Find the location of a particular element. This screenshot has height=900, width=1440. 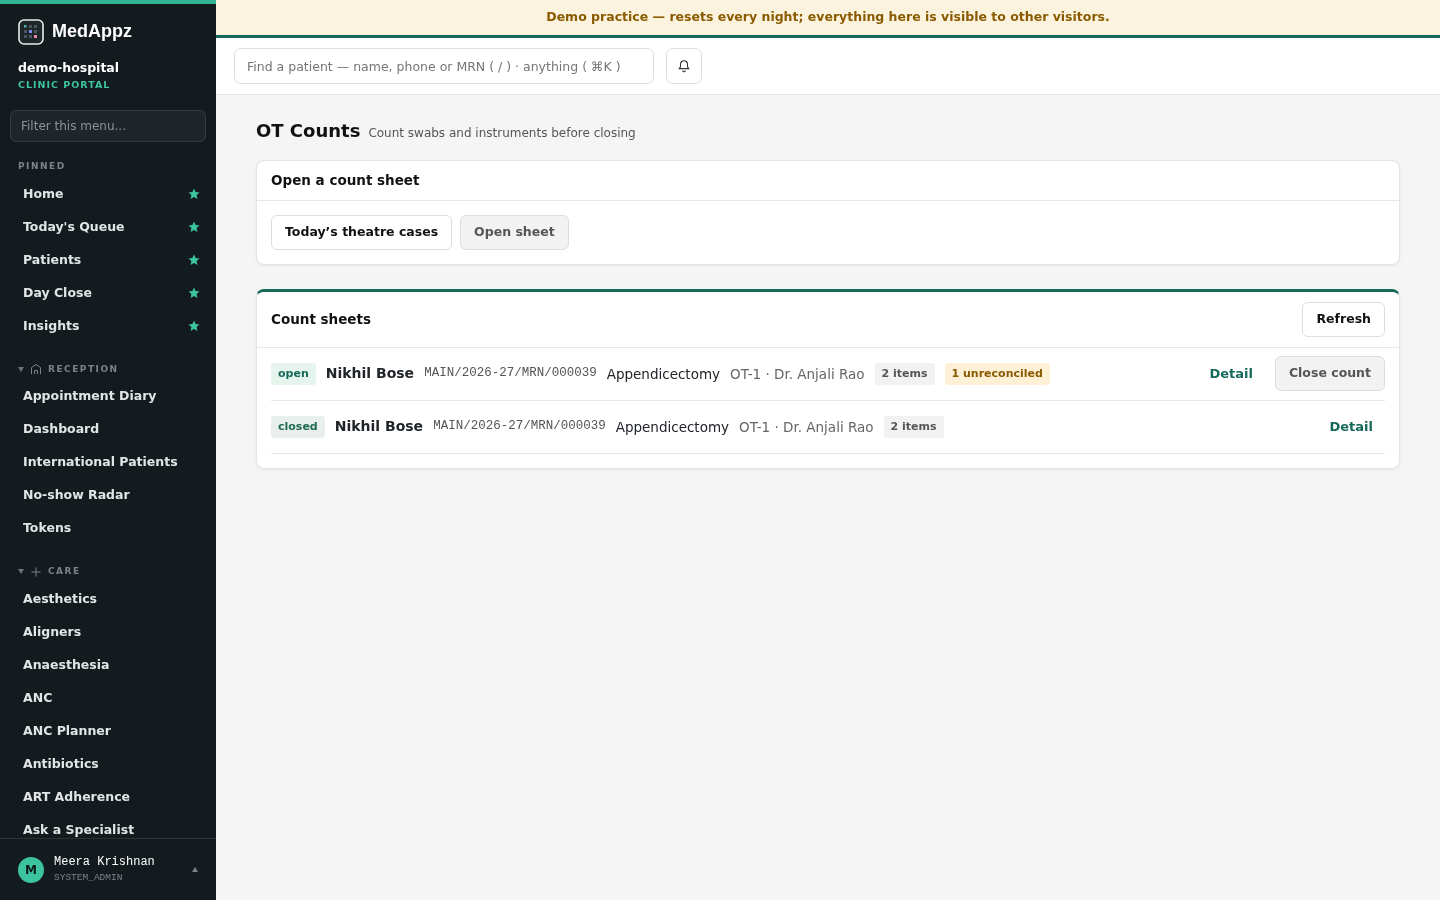

nav-item: Aesthetics is located at coordinates (108, 599).